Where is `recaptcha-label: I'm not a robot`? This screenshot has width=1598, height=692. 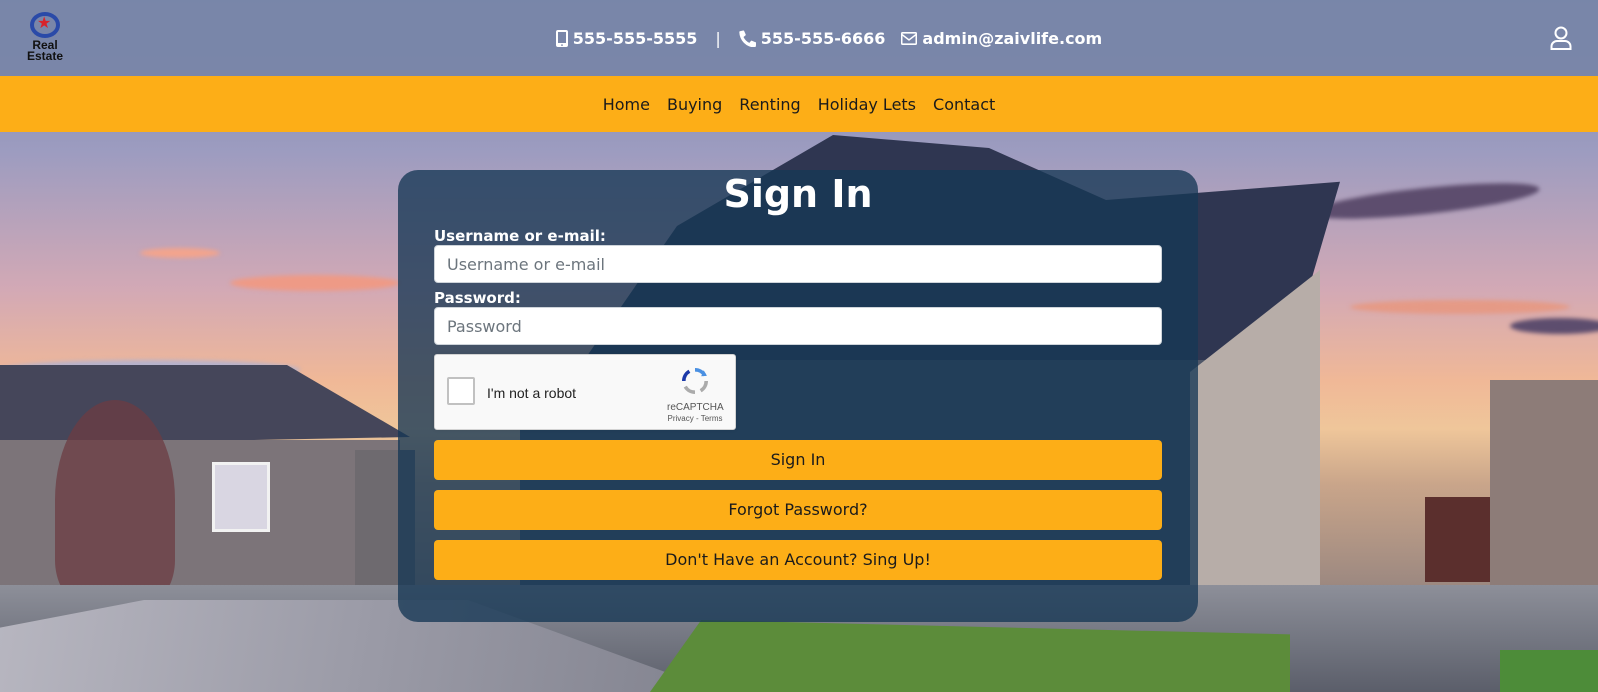 recaptcha-label: I'm not a robot is located at coordinates (532, 393).